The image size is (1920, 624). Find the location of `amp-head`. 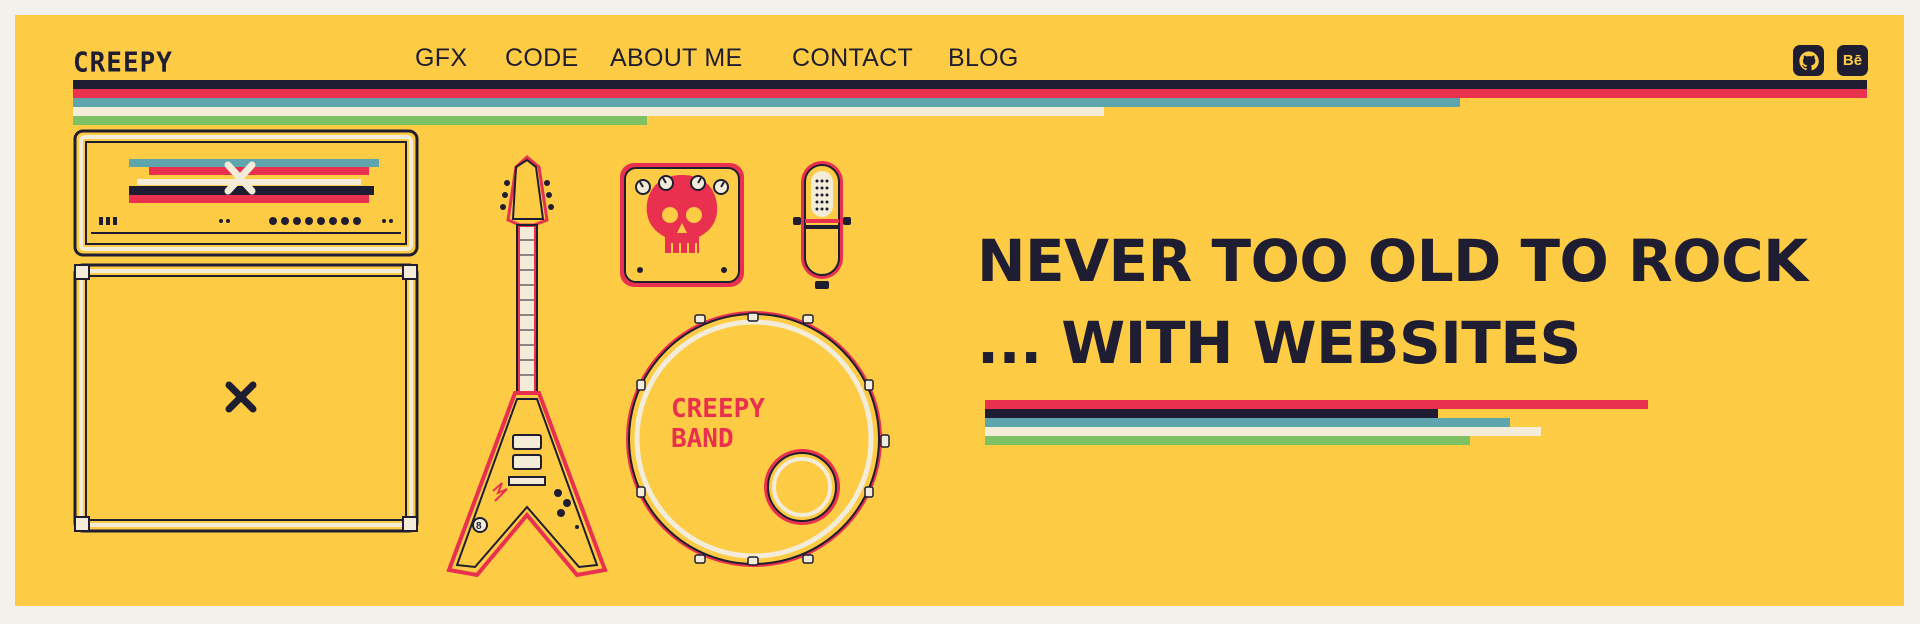

amp-head is located at coordinates (246, 193).